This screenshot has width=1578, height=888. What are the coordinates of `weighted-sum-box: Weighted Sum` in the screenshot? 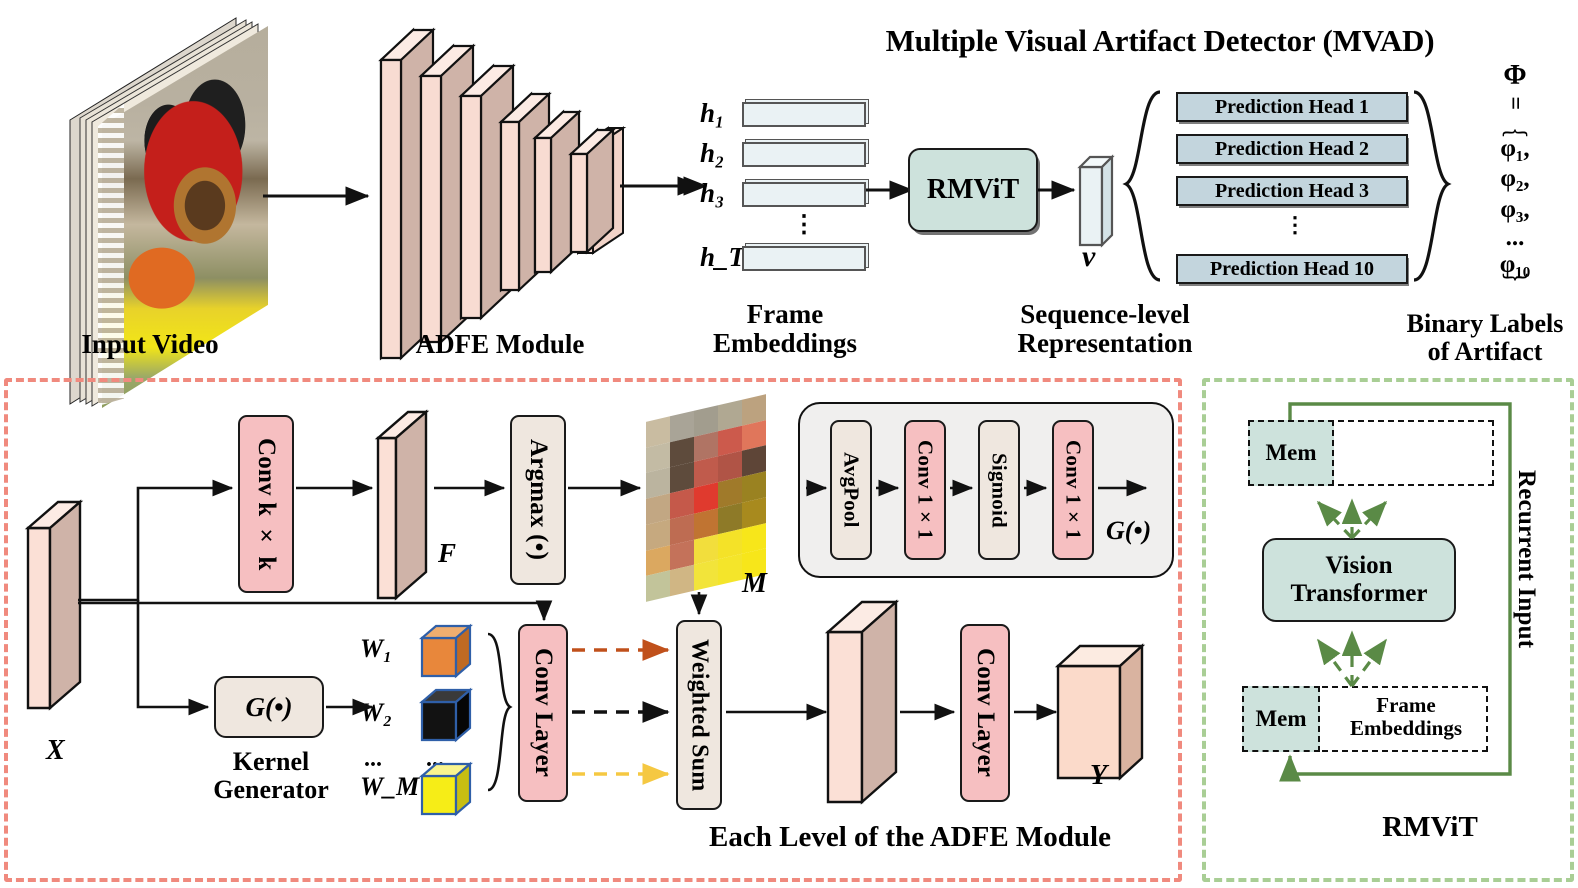 It's located at (699, 715).